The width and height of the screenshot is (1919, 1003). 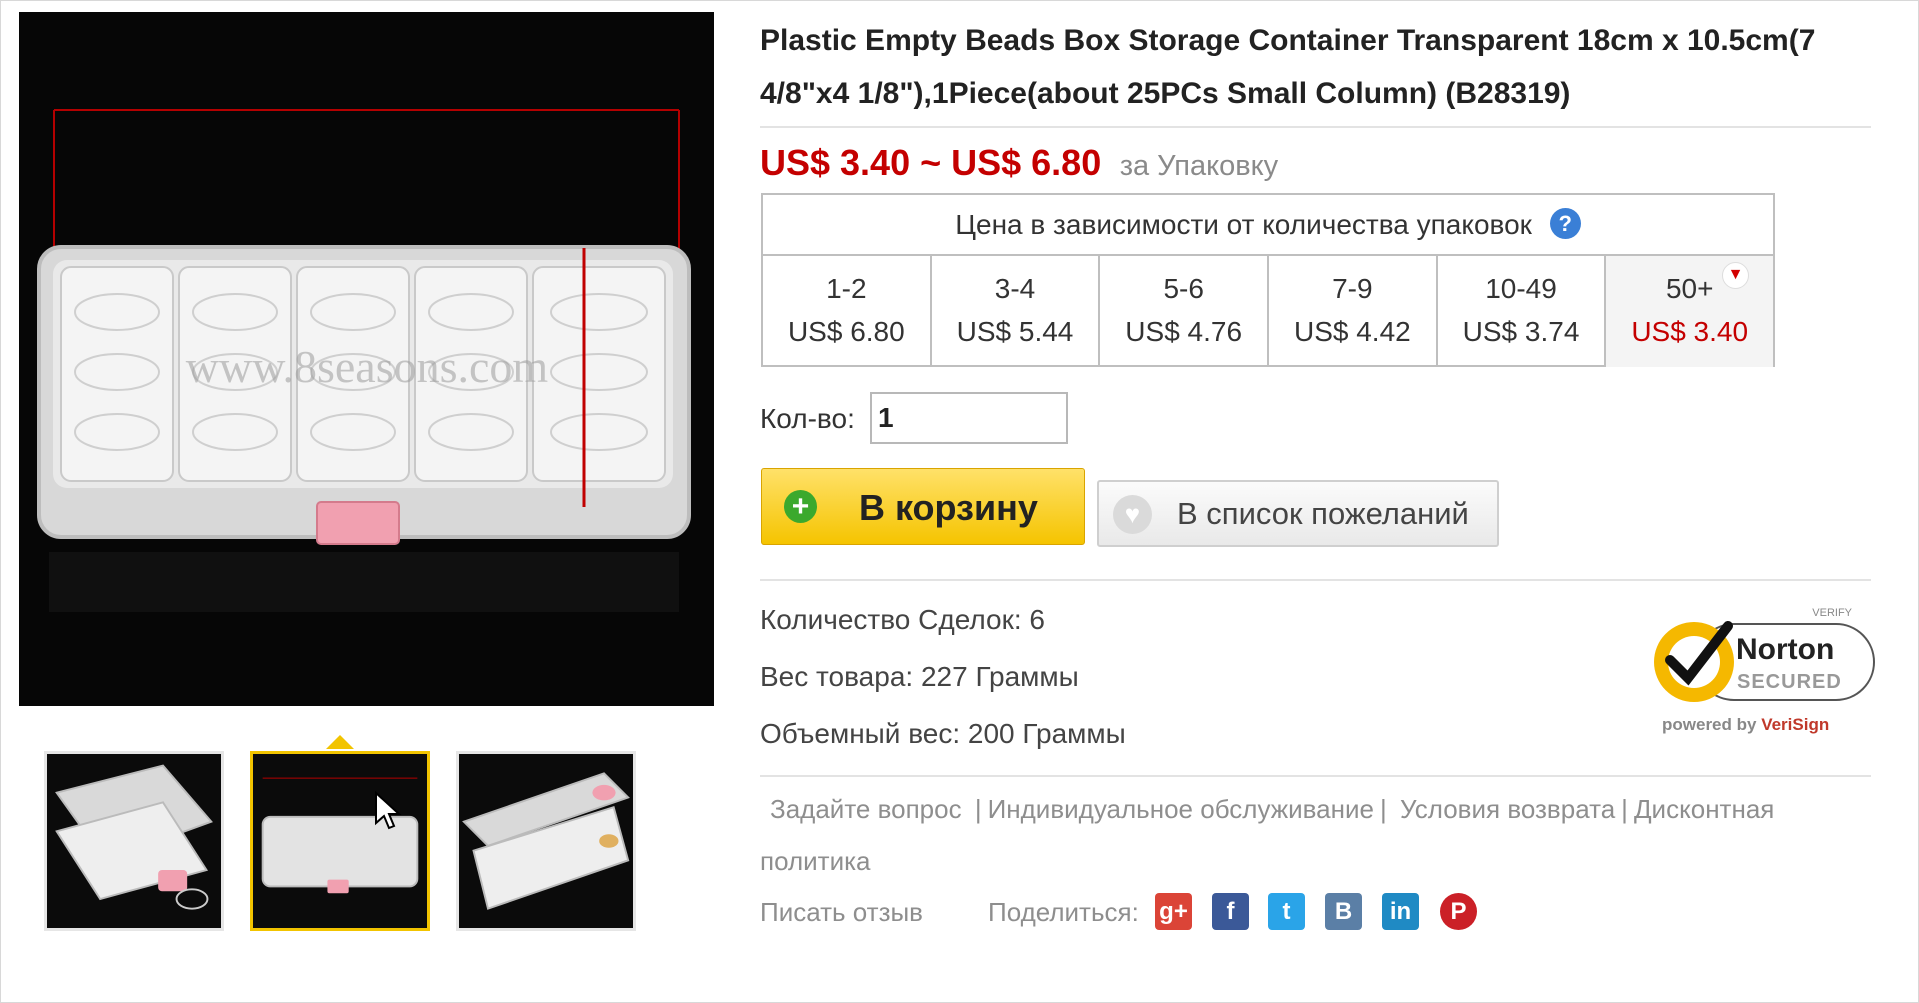 I want to click on tier-qty: 3-4, so click(x=1015, y=288).